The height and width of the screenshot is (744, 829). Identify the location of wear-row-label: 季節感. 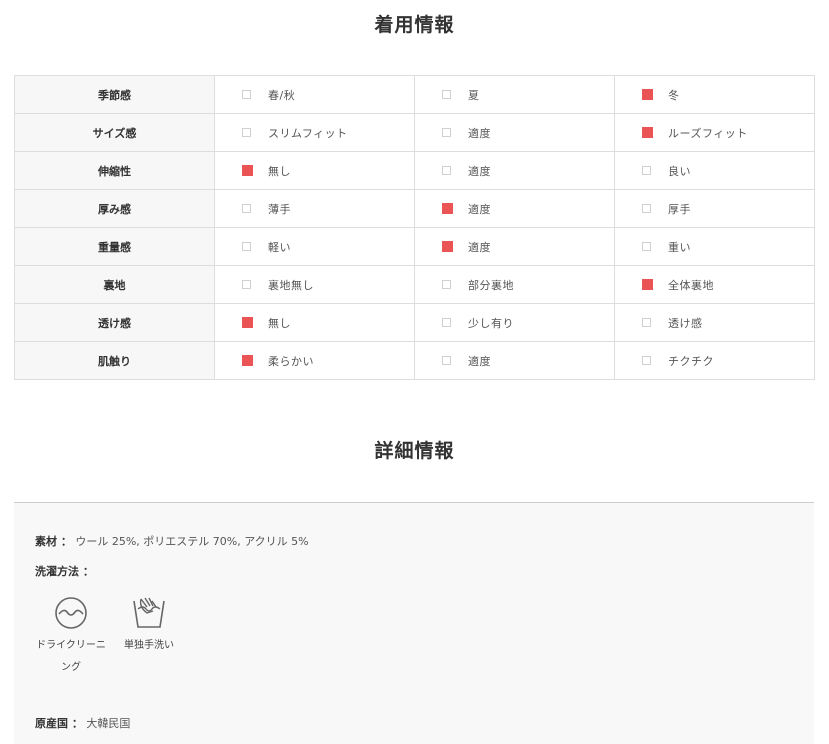
(114, 94).